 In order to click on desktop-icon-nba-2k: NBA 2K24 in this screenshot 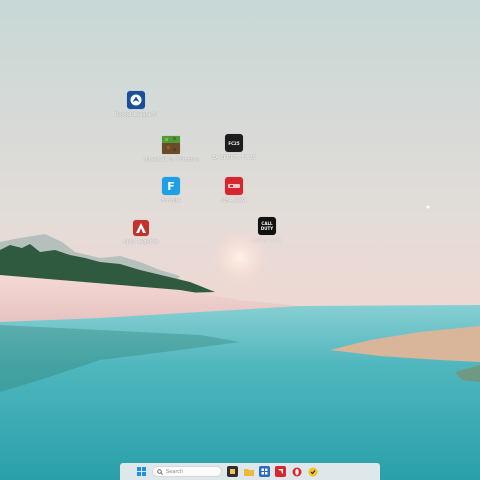, I will do `click(234, 190)`.